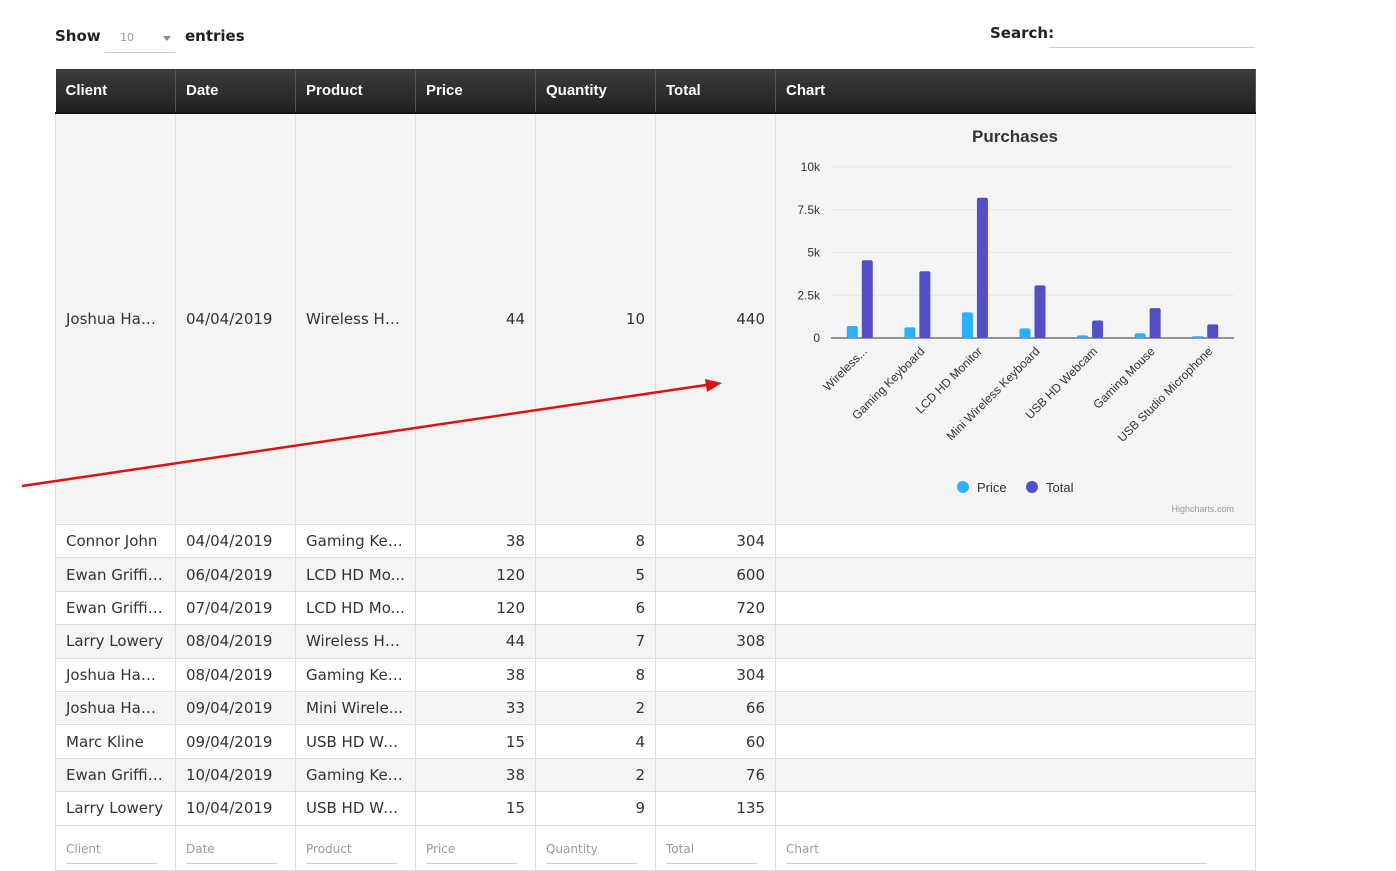  Describe the element at coordinates (1165, 394) in the screenshot. I see `x-tick-label: USB Studio Microphone` at that location.